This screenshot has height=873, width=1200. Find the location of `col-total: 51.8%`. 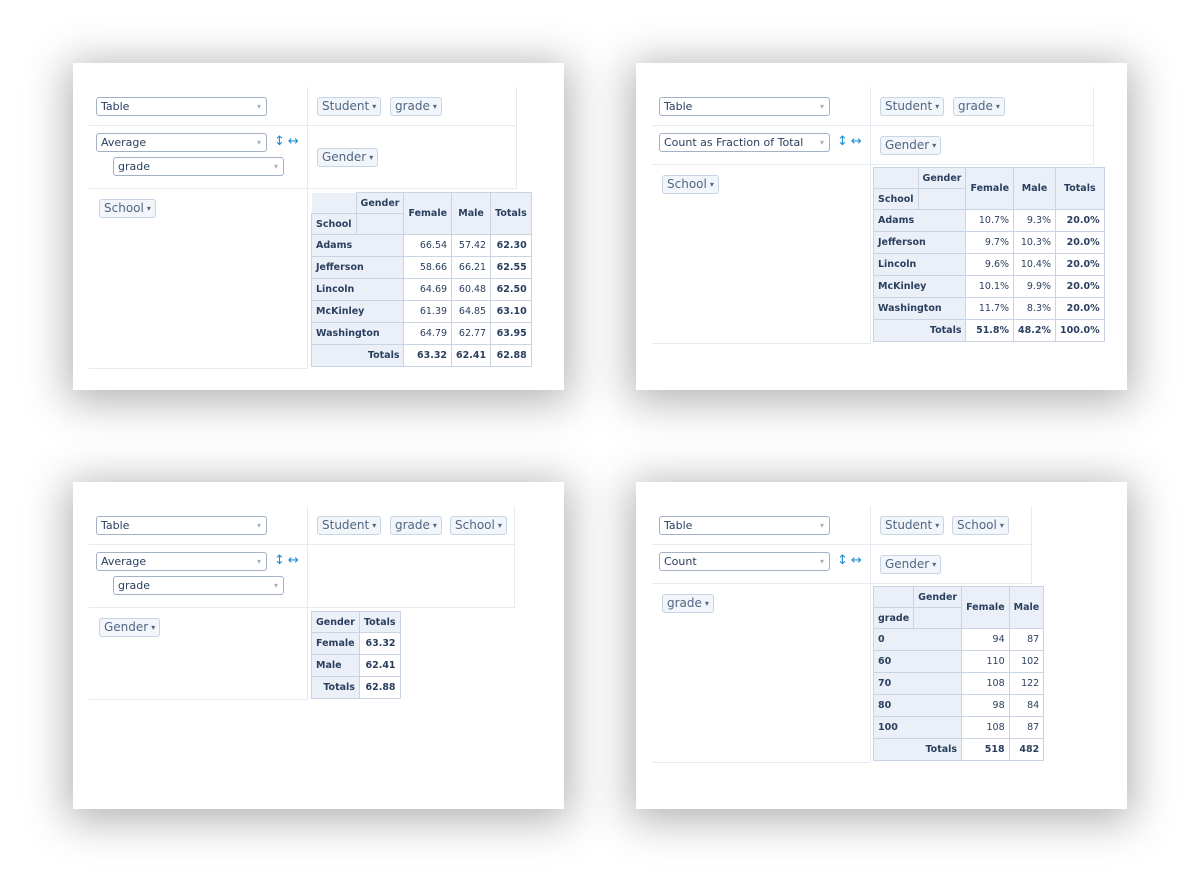

col-total: 51.8% is located at coordinates (990, 330).